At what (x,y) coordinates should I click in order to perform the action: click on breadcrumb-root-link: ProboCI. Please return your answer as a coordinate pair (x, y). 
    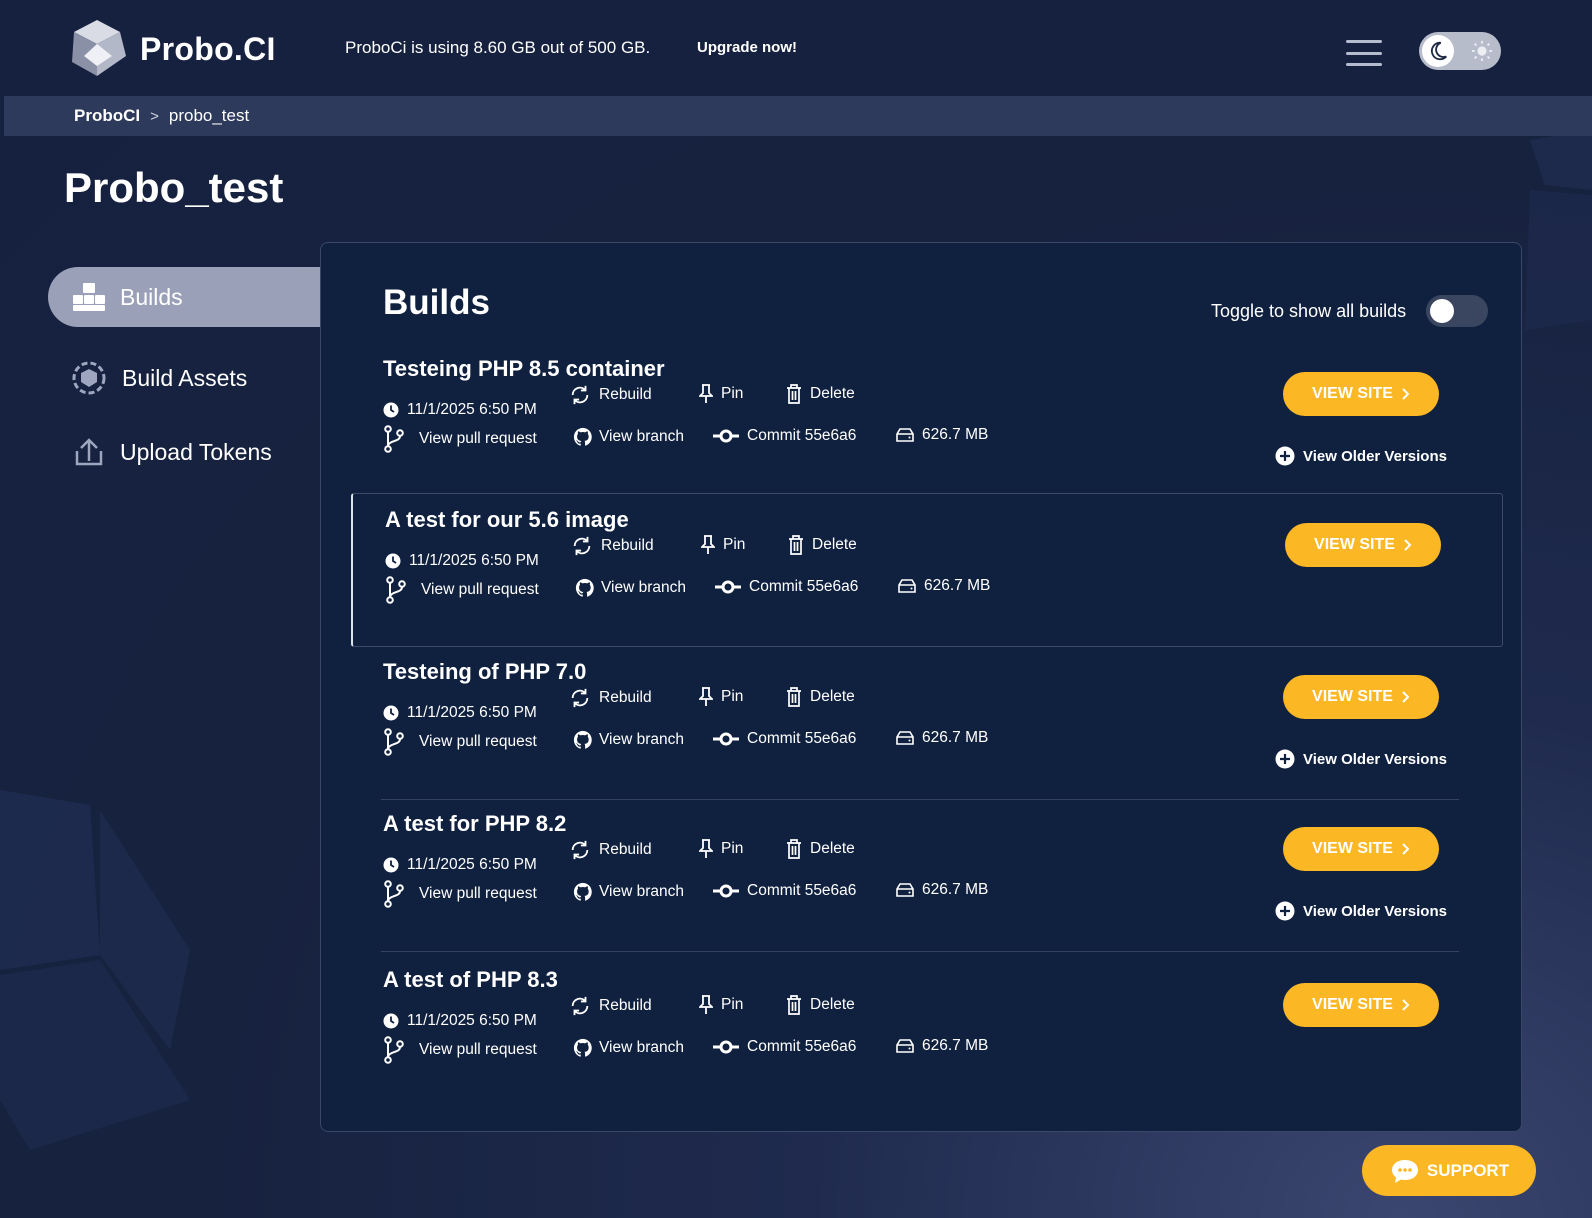
    Looking at the image, I should click on (107, 116).